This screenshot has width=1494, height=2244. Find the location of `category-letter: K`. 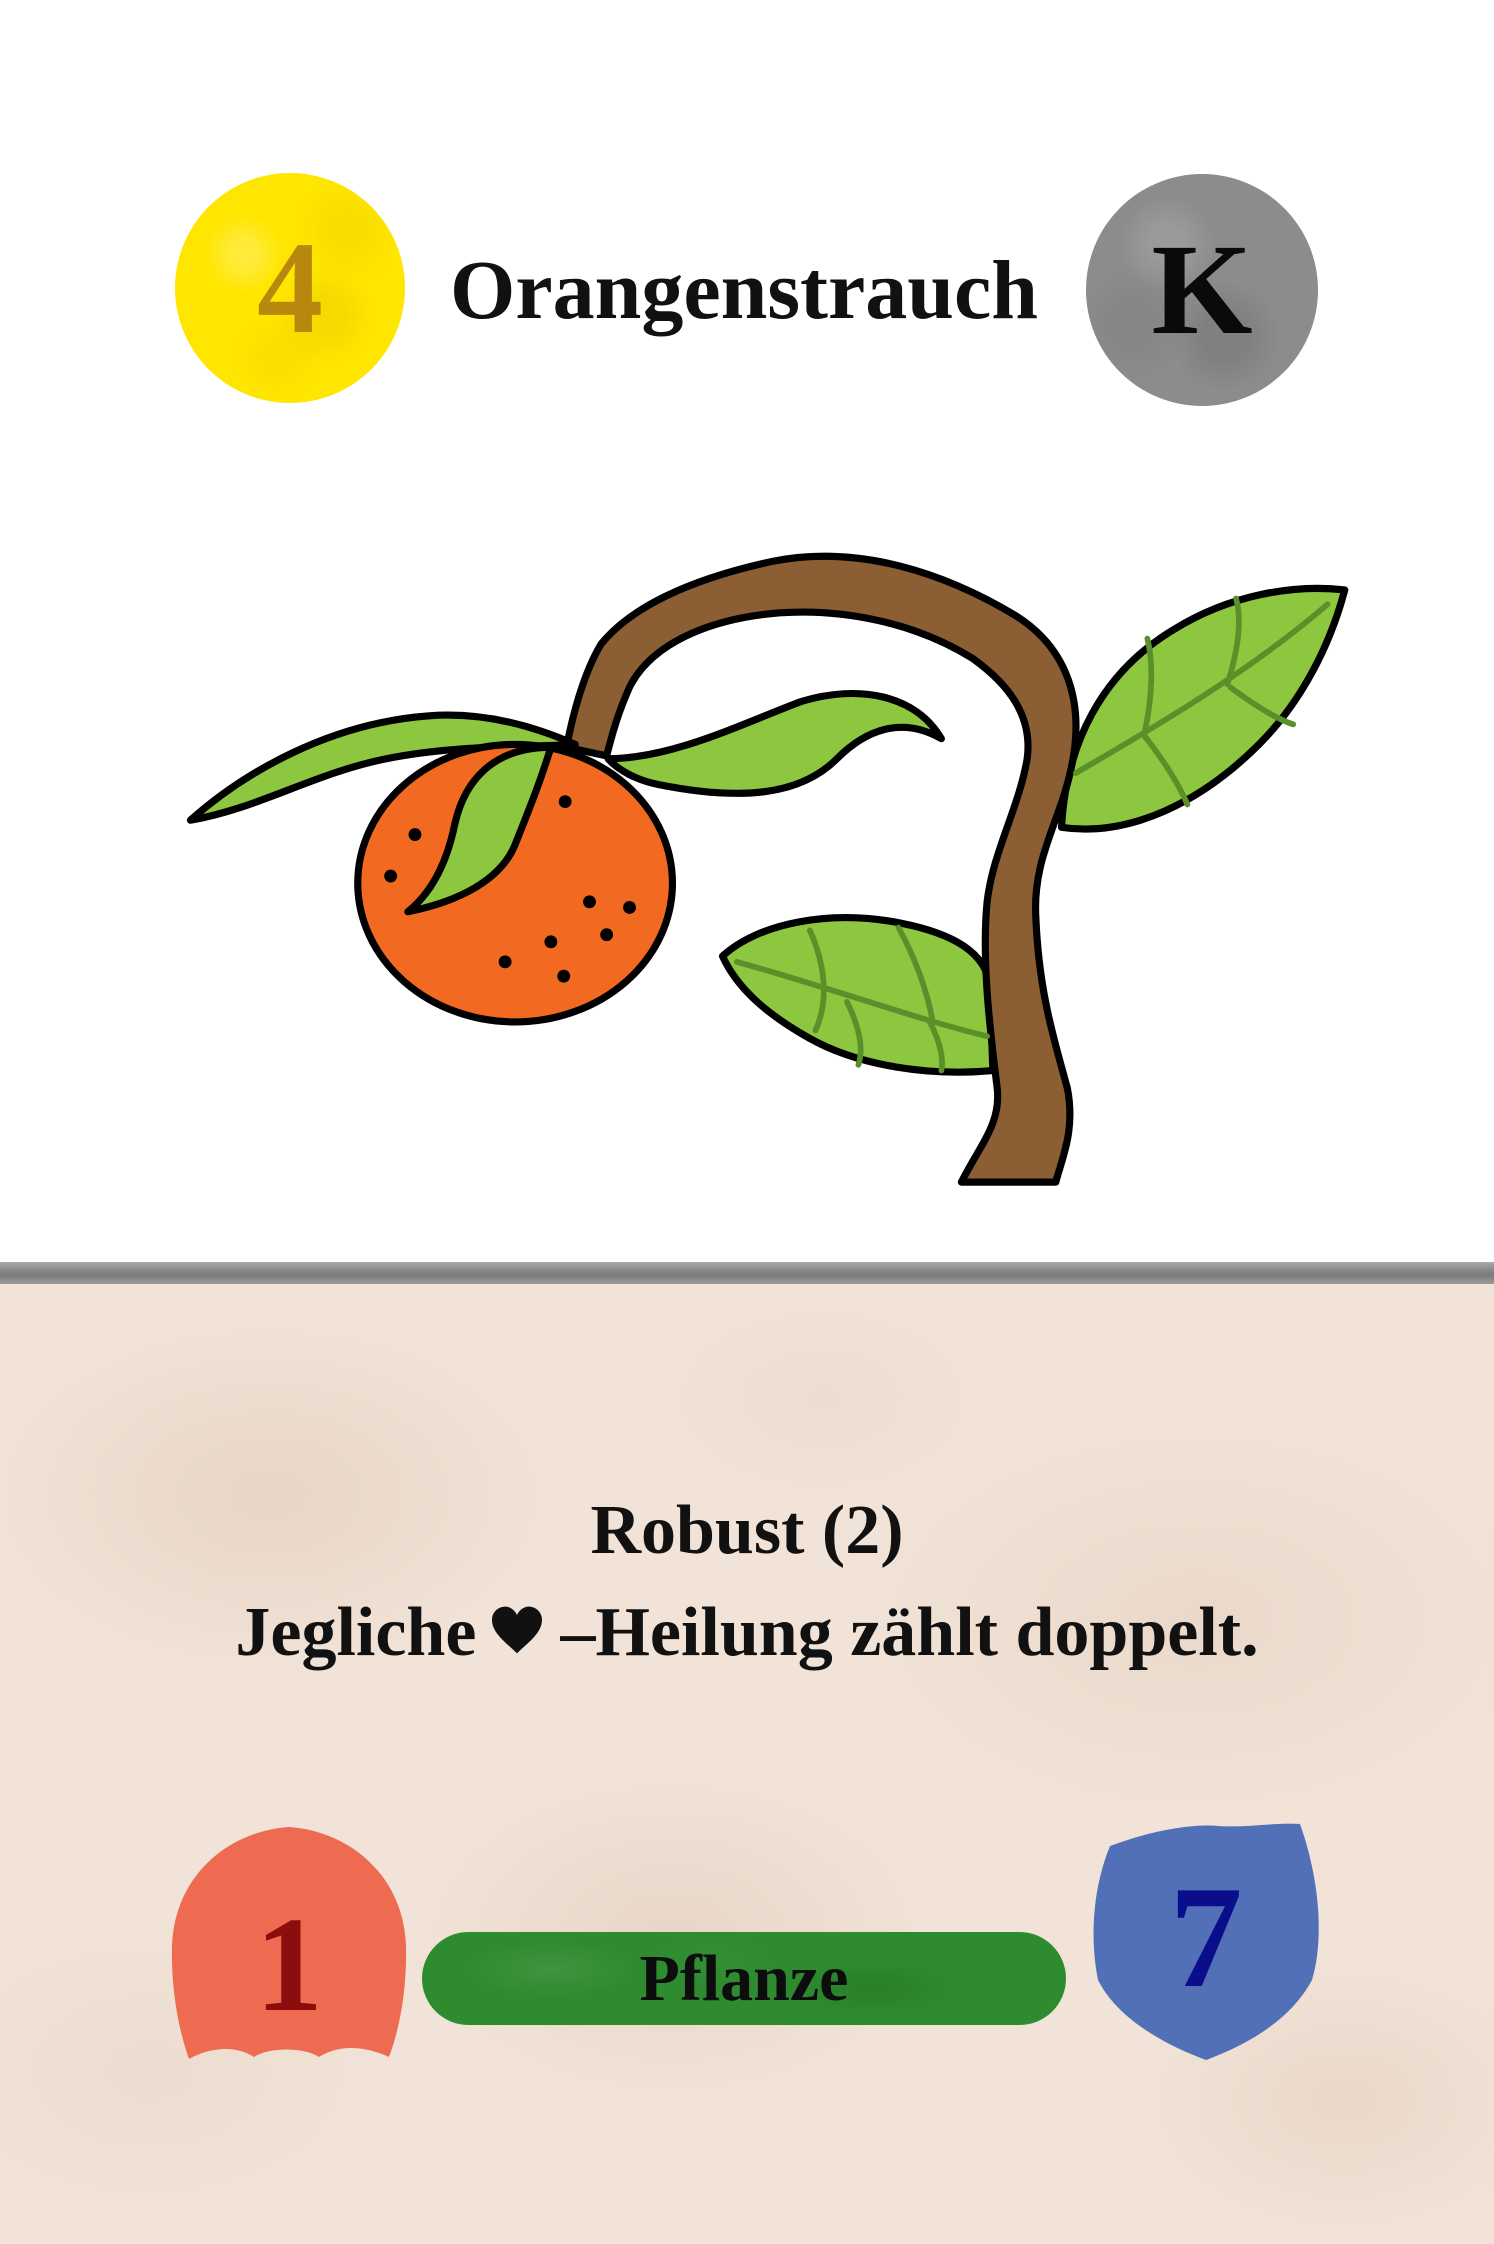

category-letter: K is located at coordinates (1202, 290).